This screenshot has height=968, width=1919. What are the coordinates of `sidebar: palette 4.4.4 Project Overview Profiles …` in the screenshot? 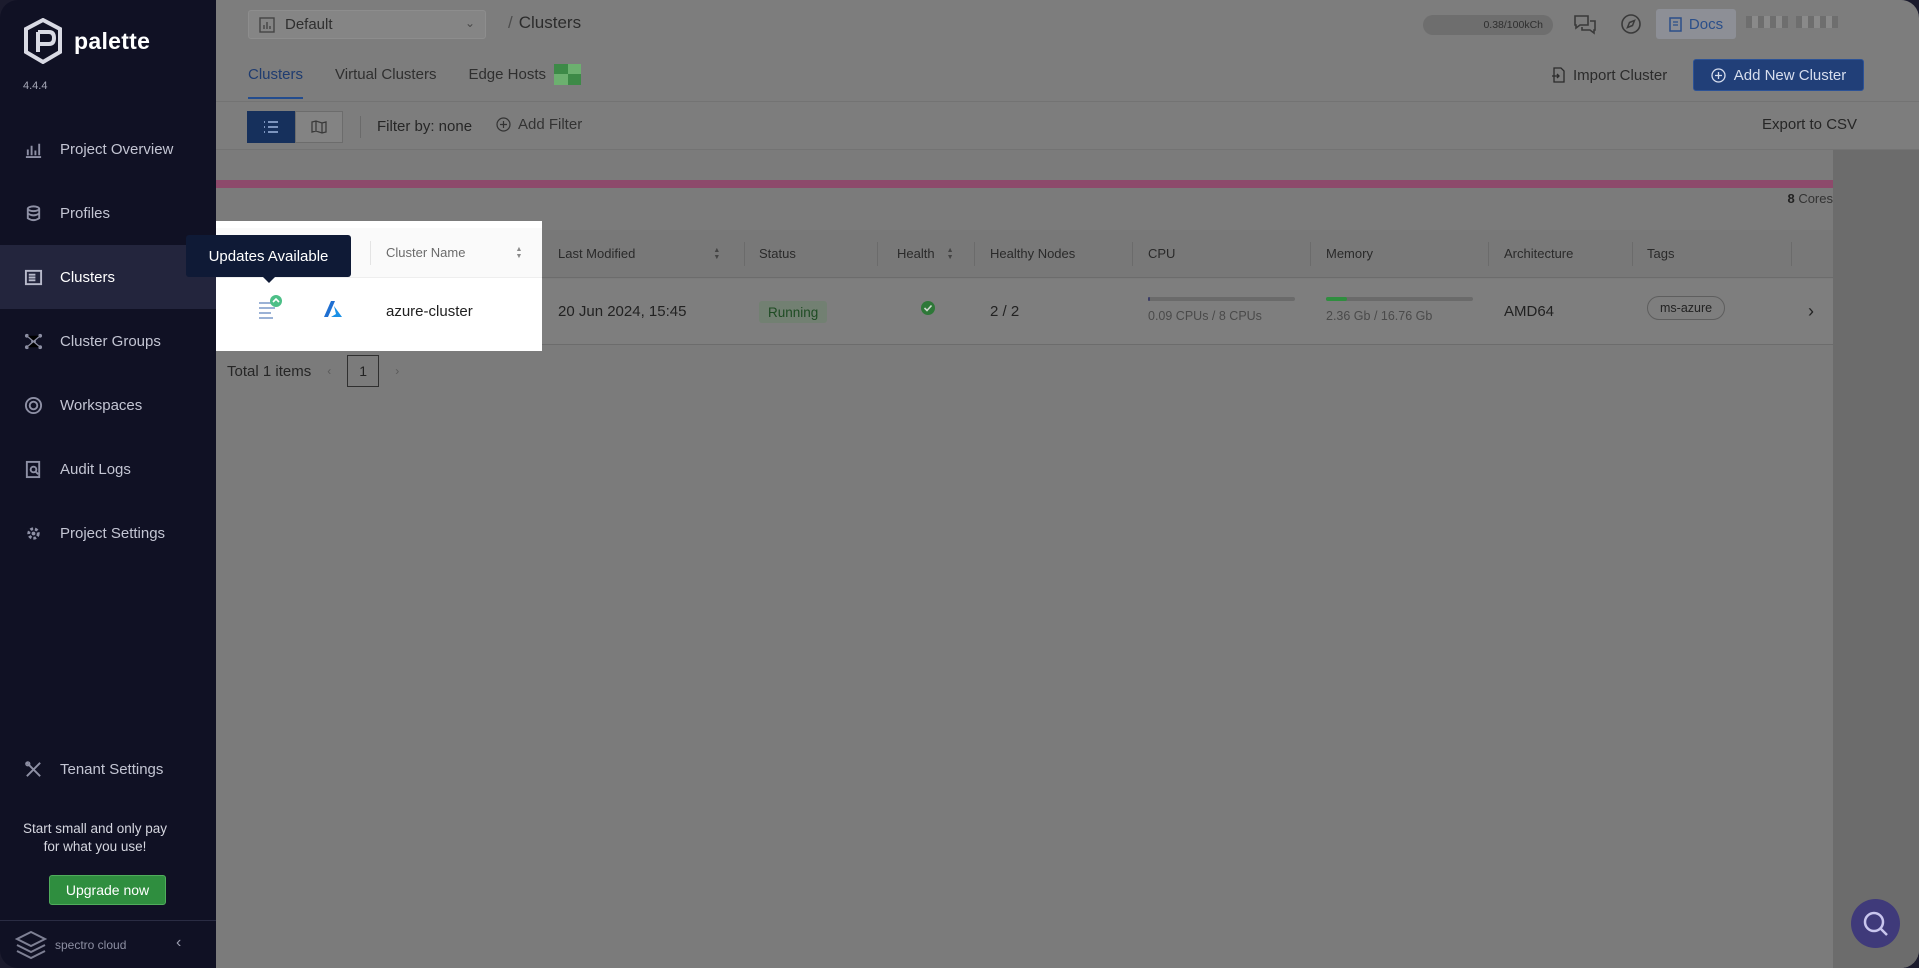 It's located at (108, 484).